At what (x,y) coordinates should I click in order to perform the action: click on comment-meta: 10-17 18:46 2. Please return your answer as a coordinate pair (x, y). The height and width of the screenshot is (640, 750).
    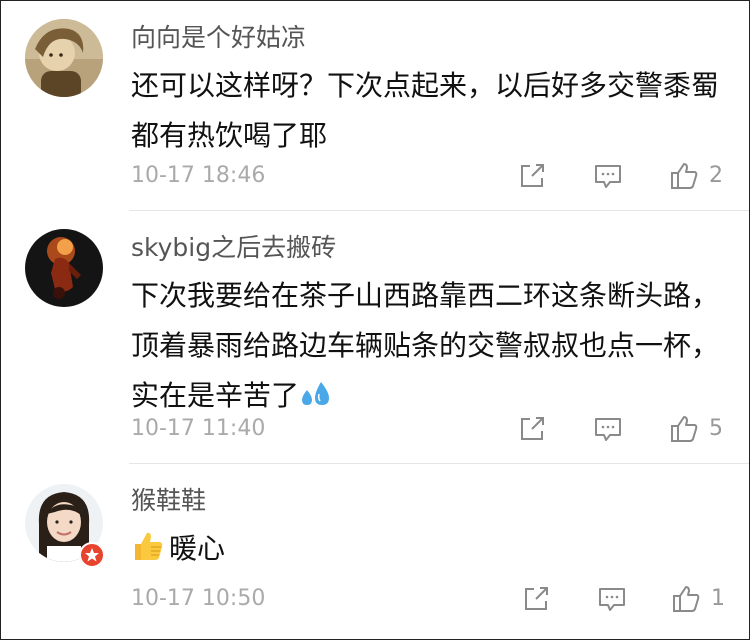
    Looking at the image, I should click on (375, 176).